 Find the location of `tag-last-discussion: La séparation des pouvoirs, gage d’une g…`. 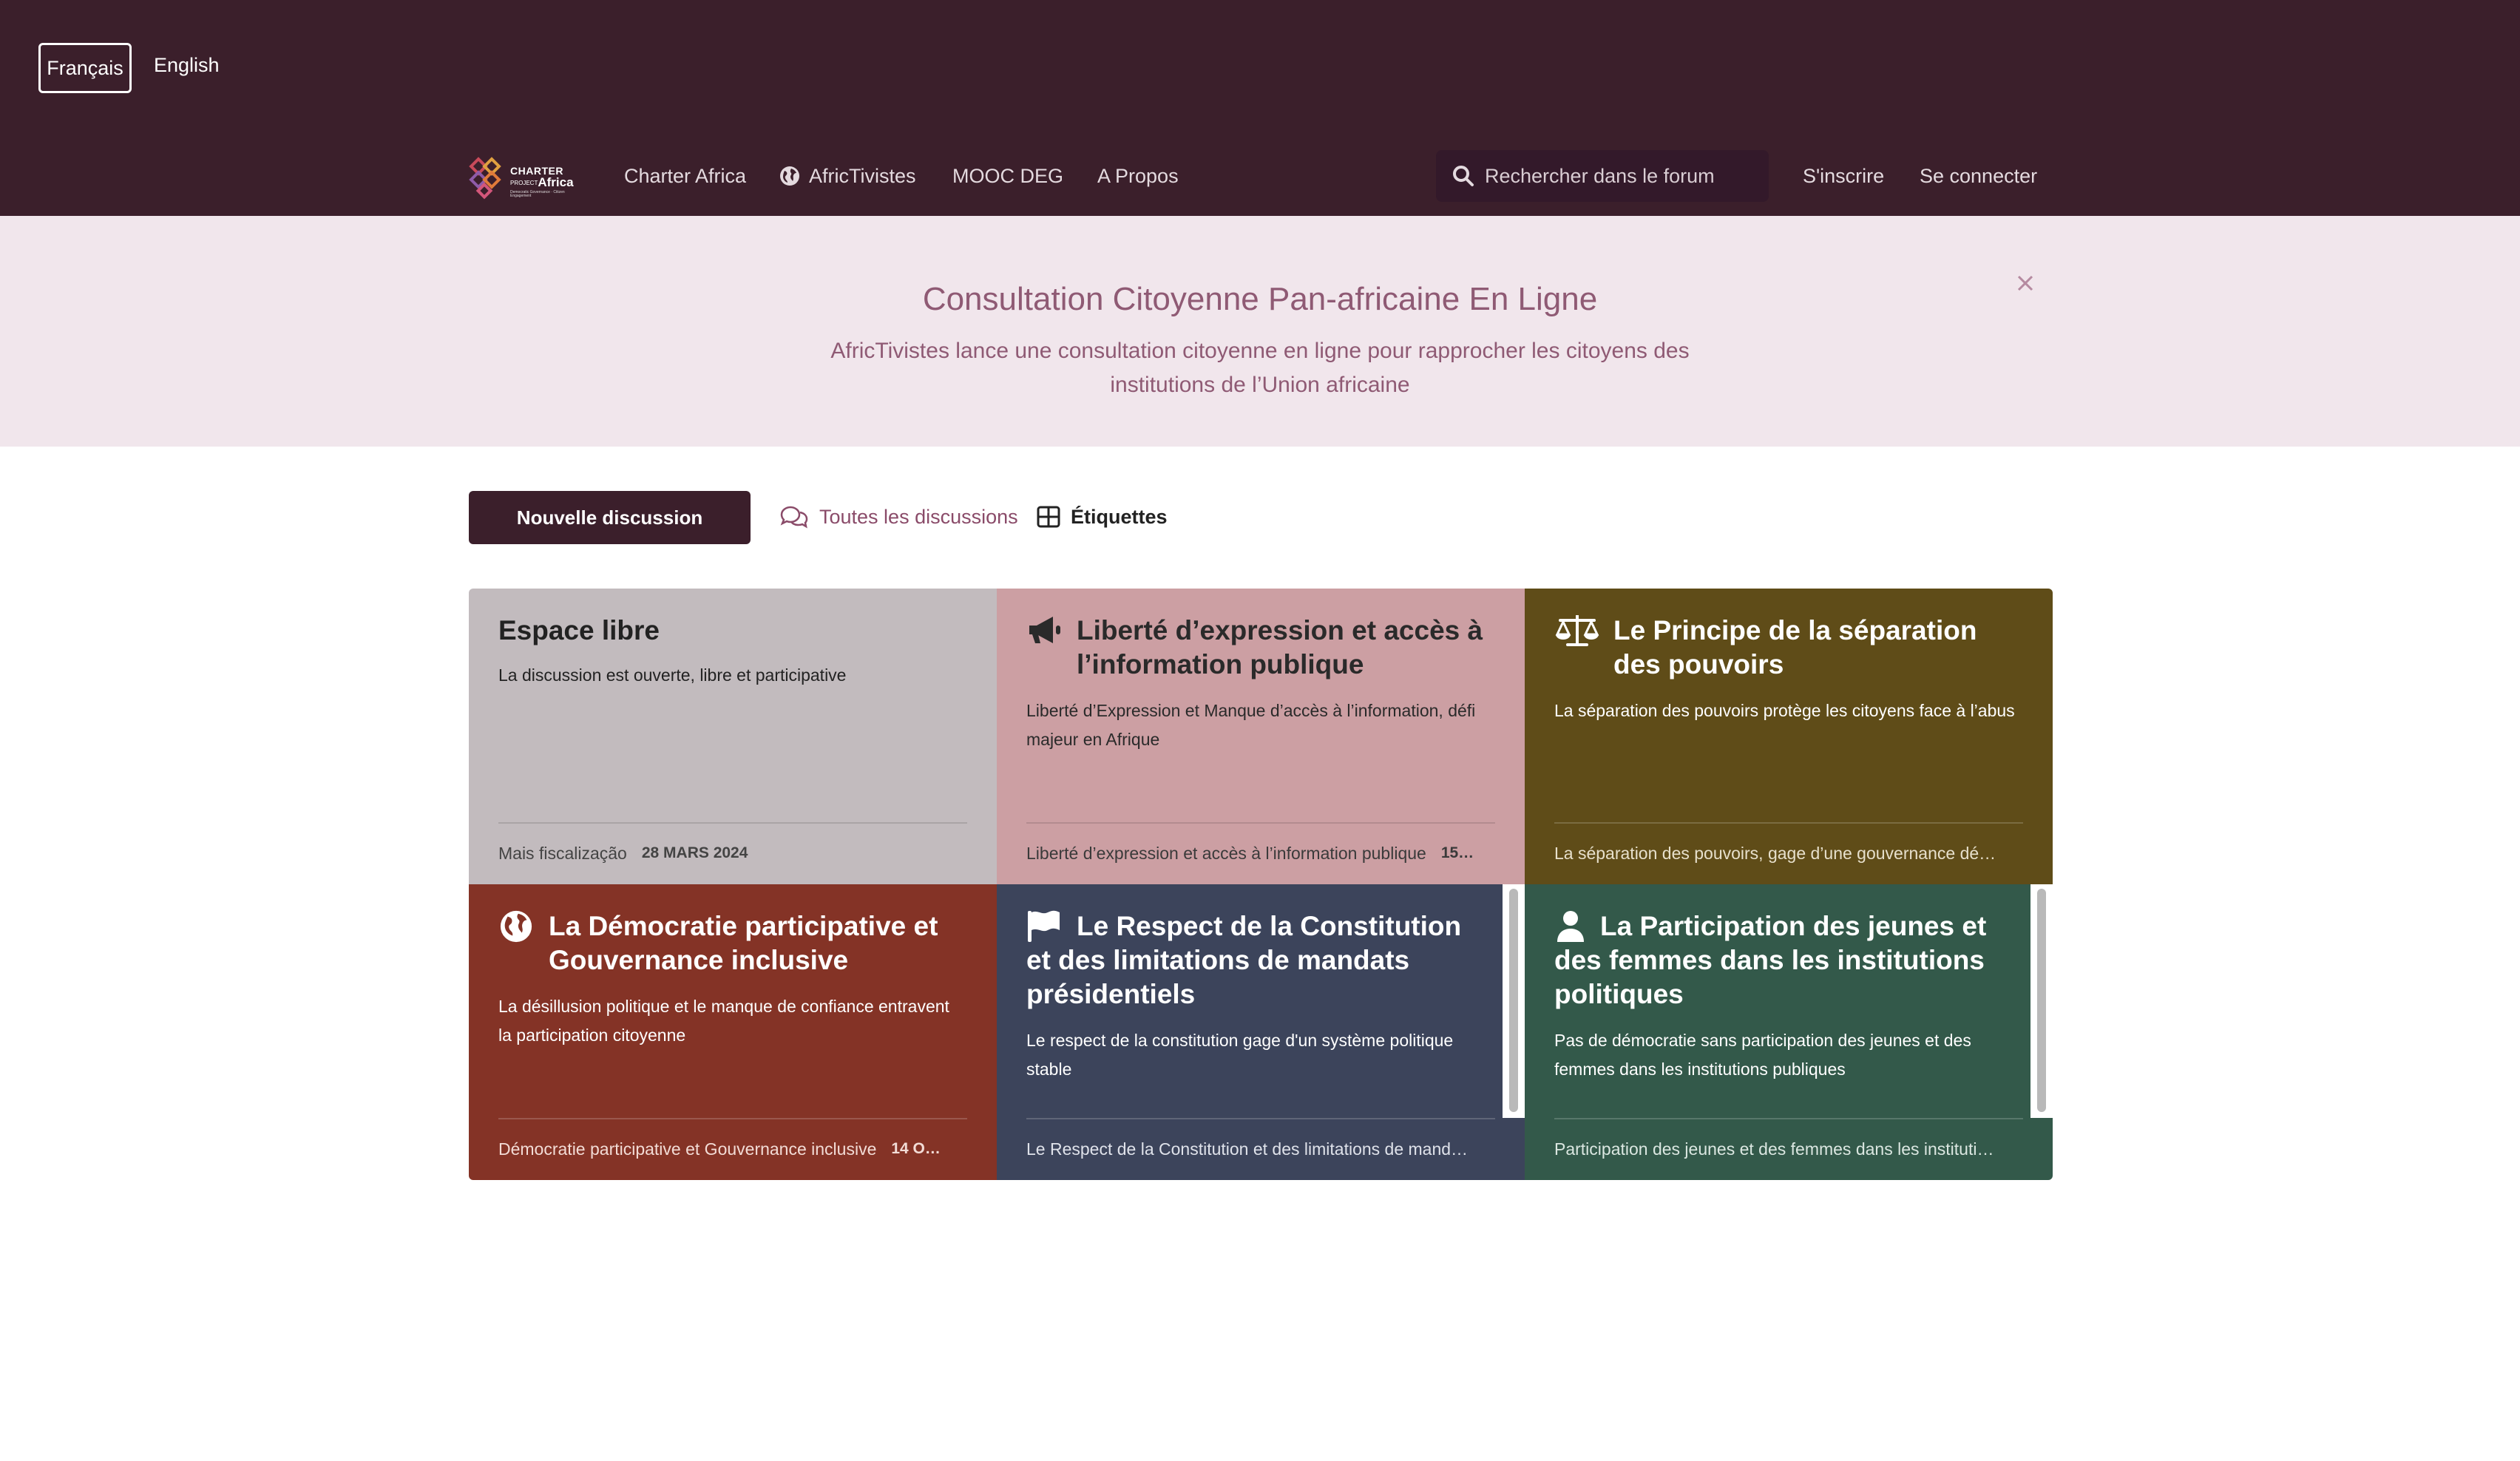

tag-last-discussion: La séparation des pouvoirs, gage d’une g… is located at coordinates (1789, 852).